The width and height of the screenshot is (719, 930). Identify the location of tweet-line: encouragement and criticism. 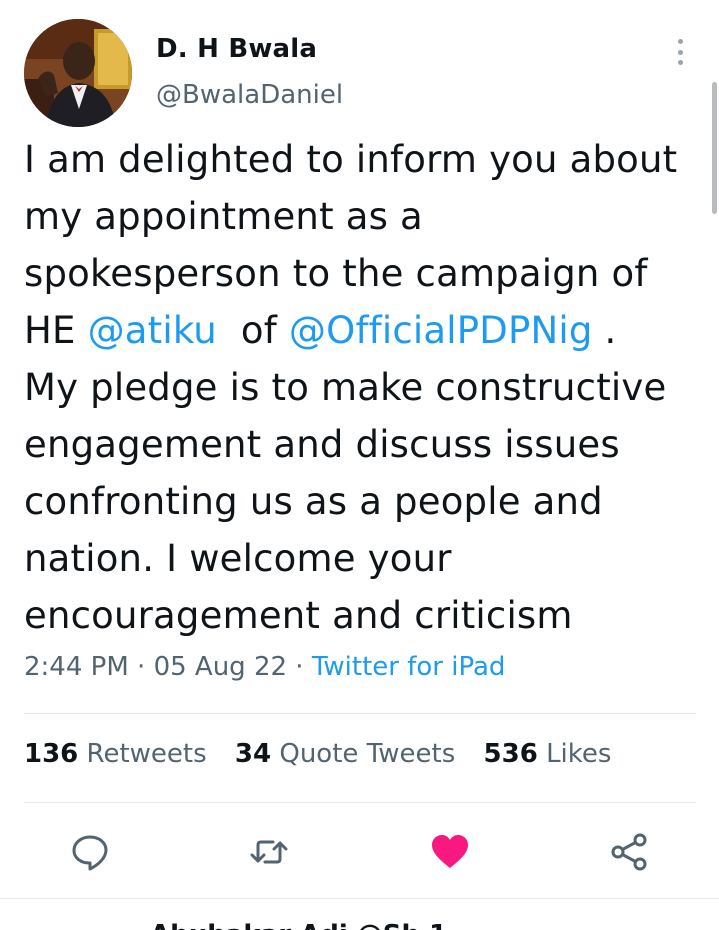
(364, 615).